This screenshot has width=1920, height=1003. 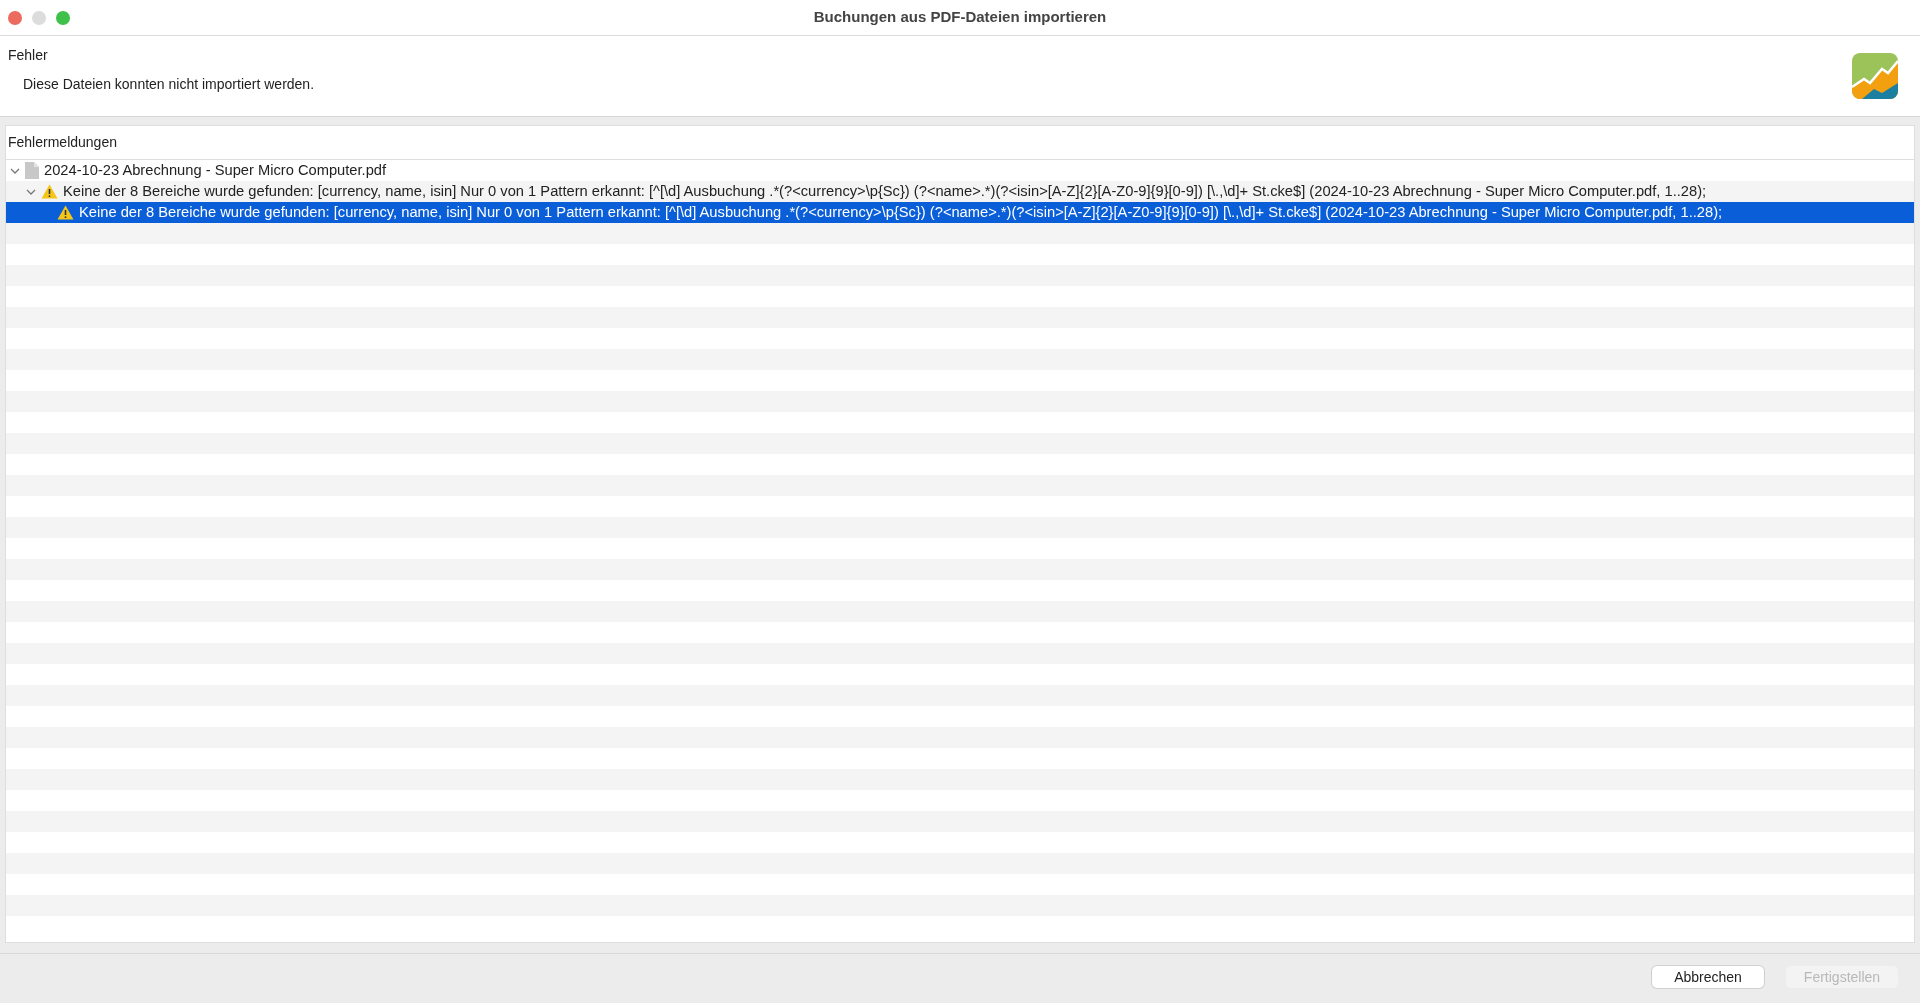 What do you see at coordinates (1875, 76) in the screenshot?
I see `chart-logo-icon` at bounding box center [1875, 76].